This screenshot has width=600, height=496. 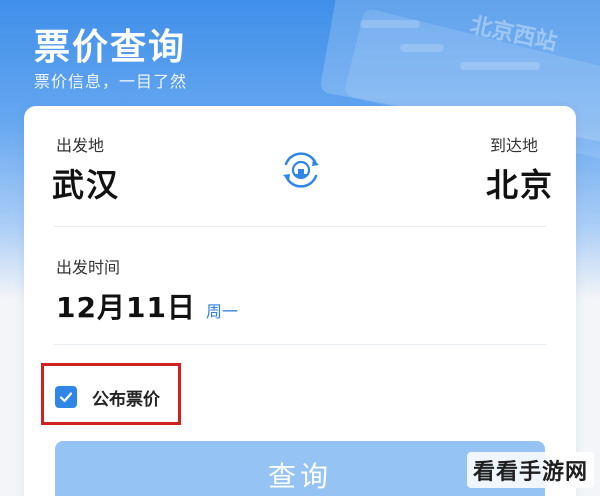 I want to click on public-fare-checkbox, so click(x=66, y=397).